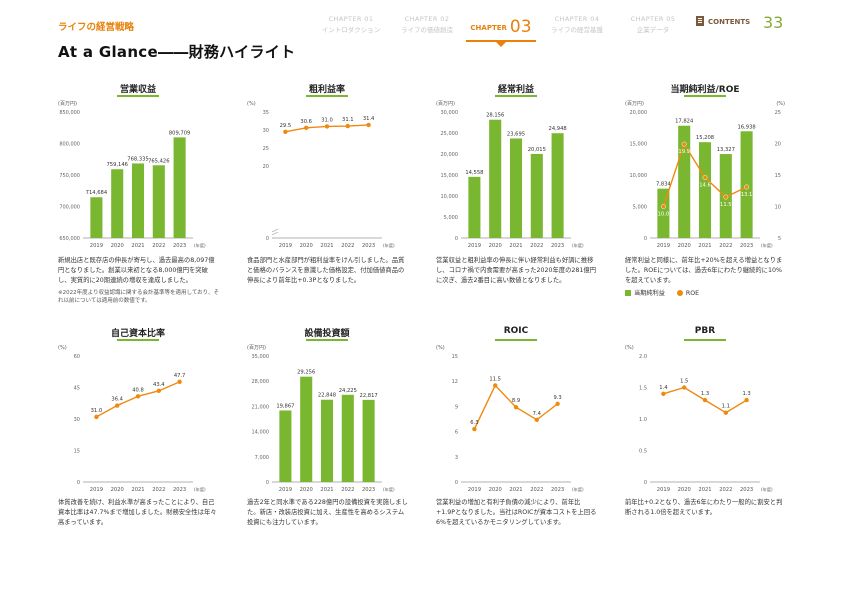 The width and height of the screenshot is (842, 596). What do you see at coordinates (664, 185) in the screenshot?
I see `data-label: 7,834` at bounding box center [664, 185].